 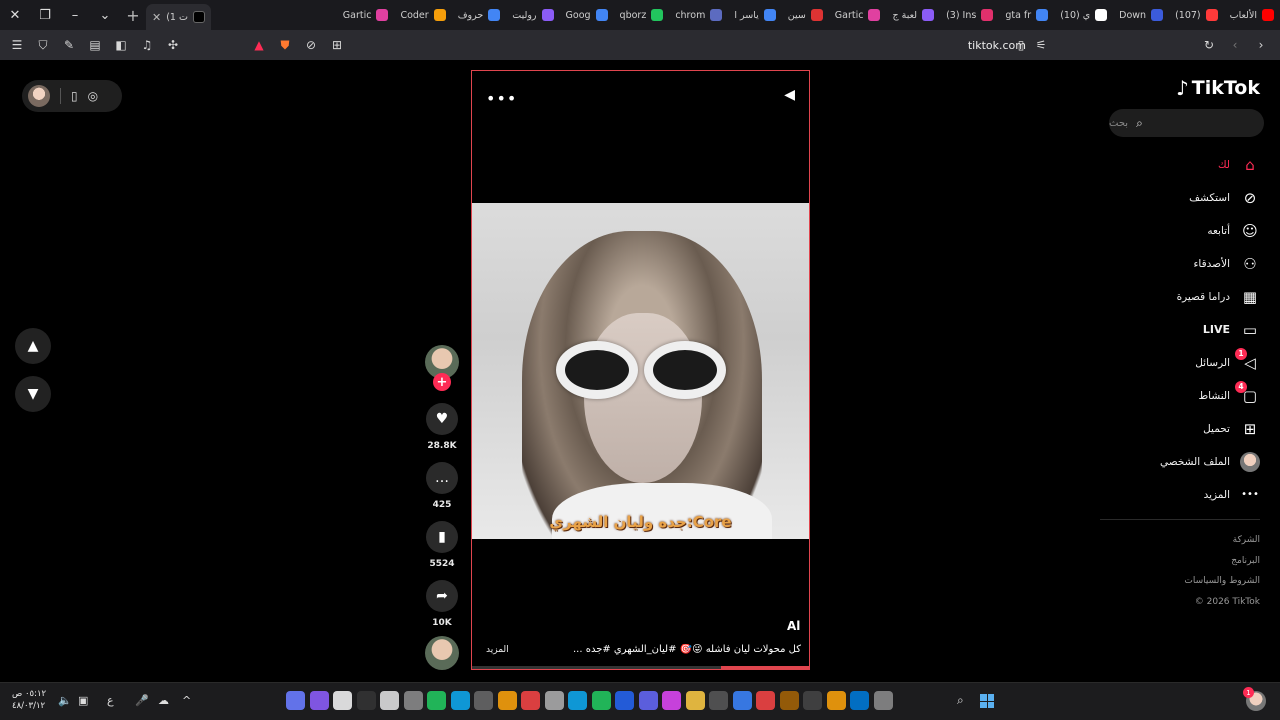 What do you see at coordinates (1021, 45) in the screenshot?
I see `bookmark-icon: ▯` at bounding box center [1021, 45].